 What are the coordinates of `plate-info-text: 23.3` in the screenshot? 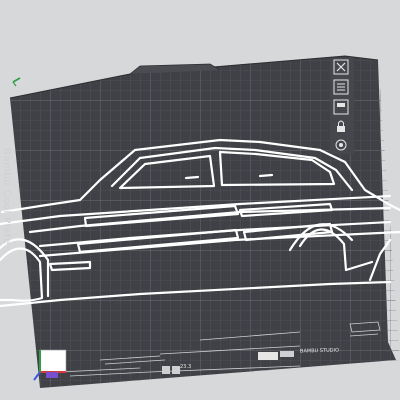 It's located at (186, 367).